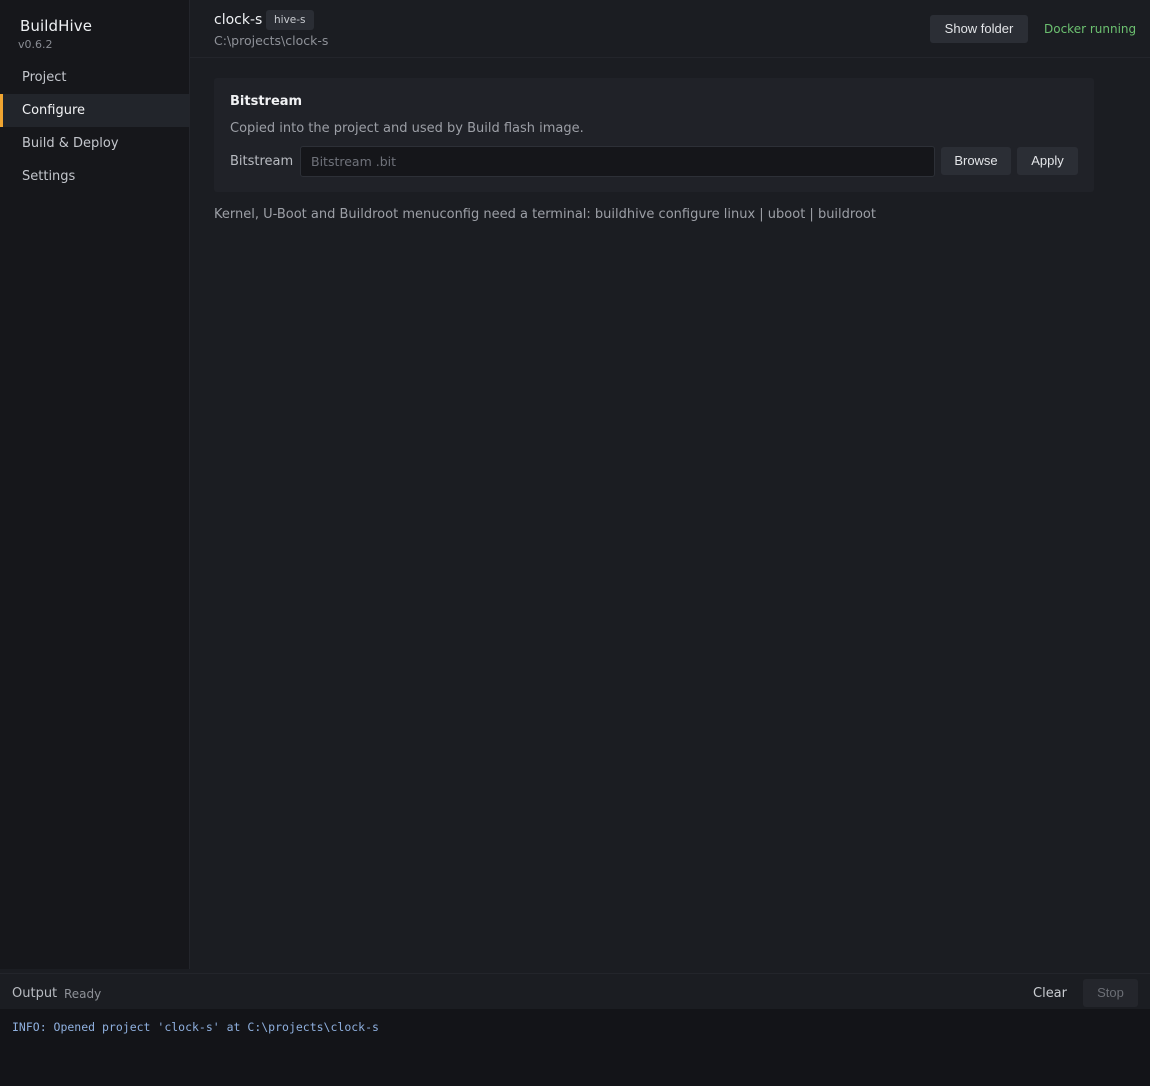 This screenshot has width=1150, height=1086. I want to click on sidebar-item-settings: Settings, so click(94, 176).